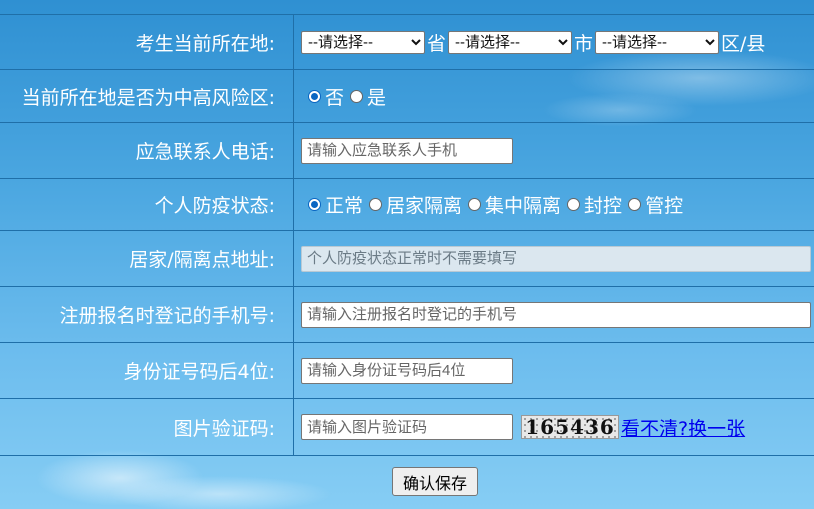  Describe the element at coordinates (147, 204) in the screenshot. I see `epidemic-status-label: 个人防疫状态:` at that location.